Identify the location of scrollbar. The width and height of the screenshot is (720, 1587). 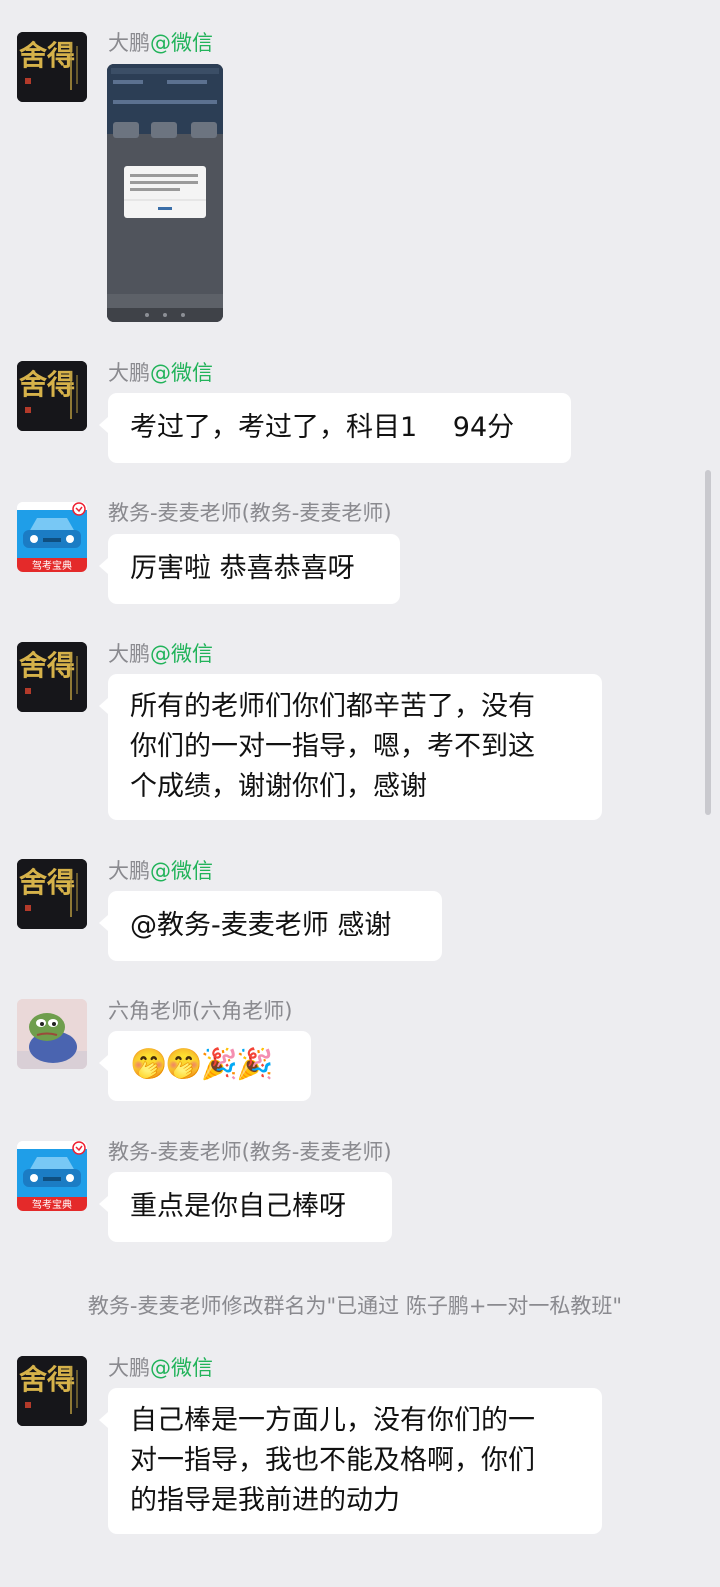
(708, 642).